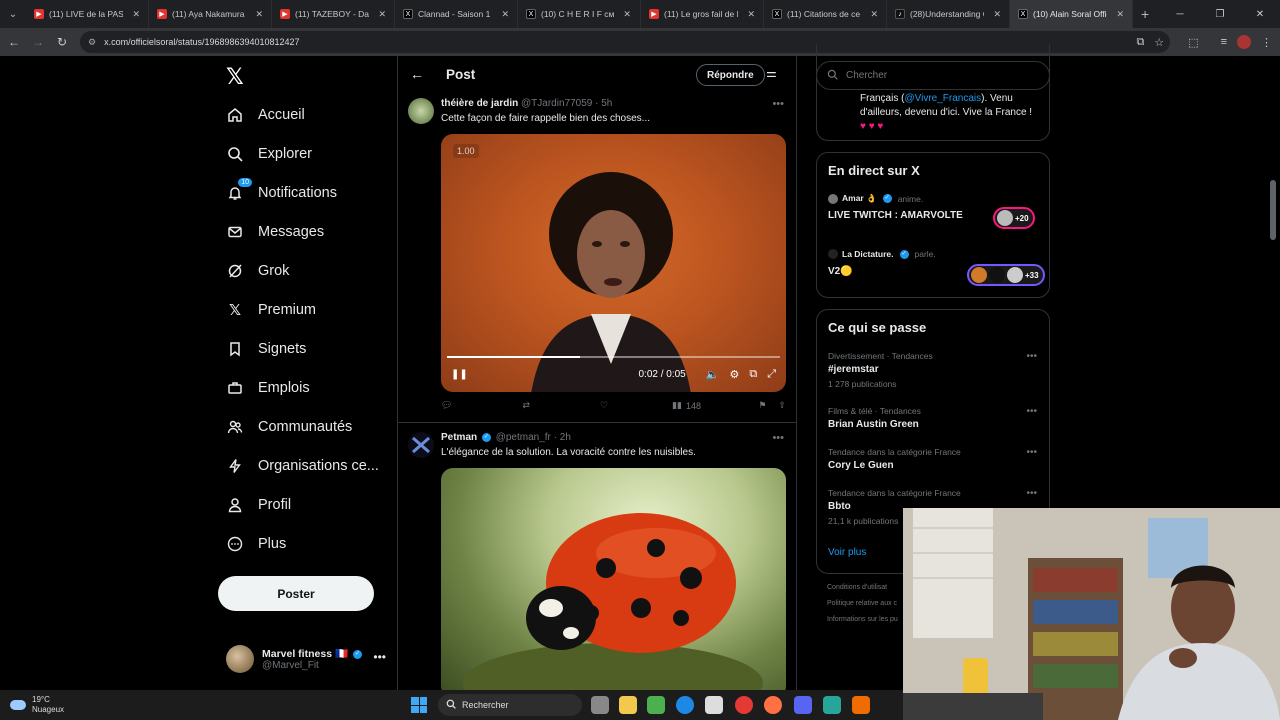 This screenshot has height=720, width=1280. I want to click on author-handle: @petman_fr, so click(523, 437).